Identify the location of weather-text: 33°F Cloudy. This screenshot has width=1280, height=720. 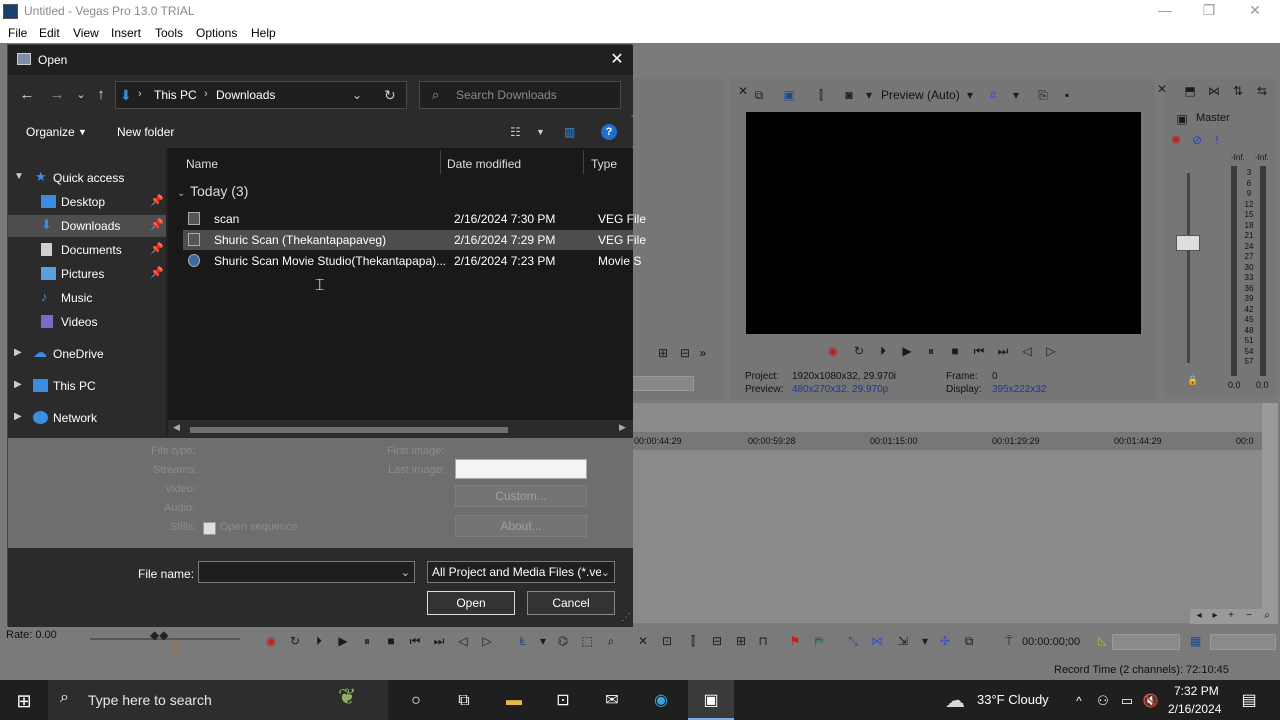
(1013, 699).